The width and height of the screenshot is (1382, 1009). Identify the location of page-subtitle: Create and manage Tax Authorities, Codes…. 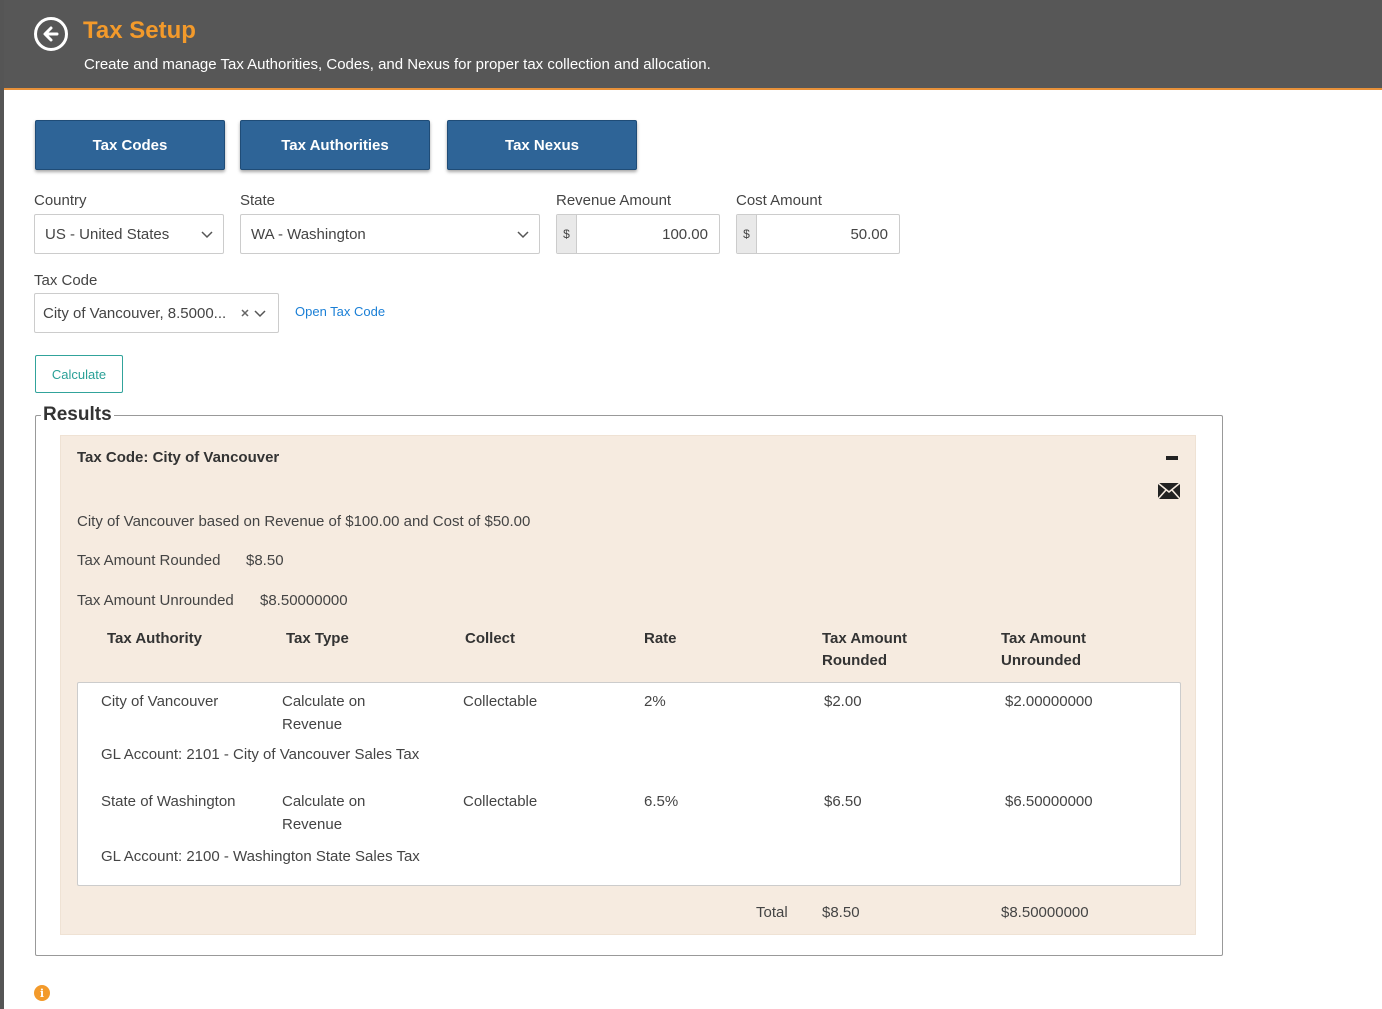
(397, 64).